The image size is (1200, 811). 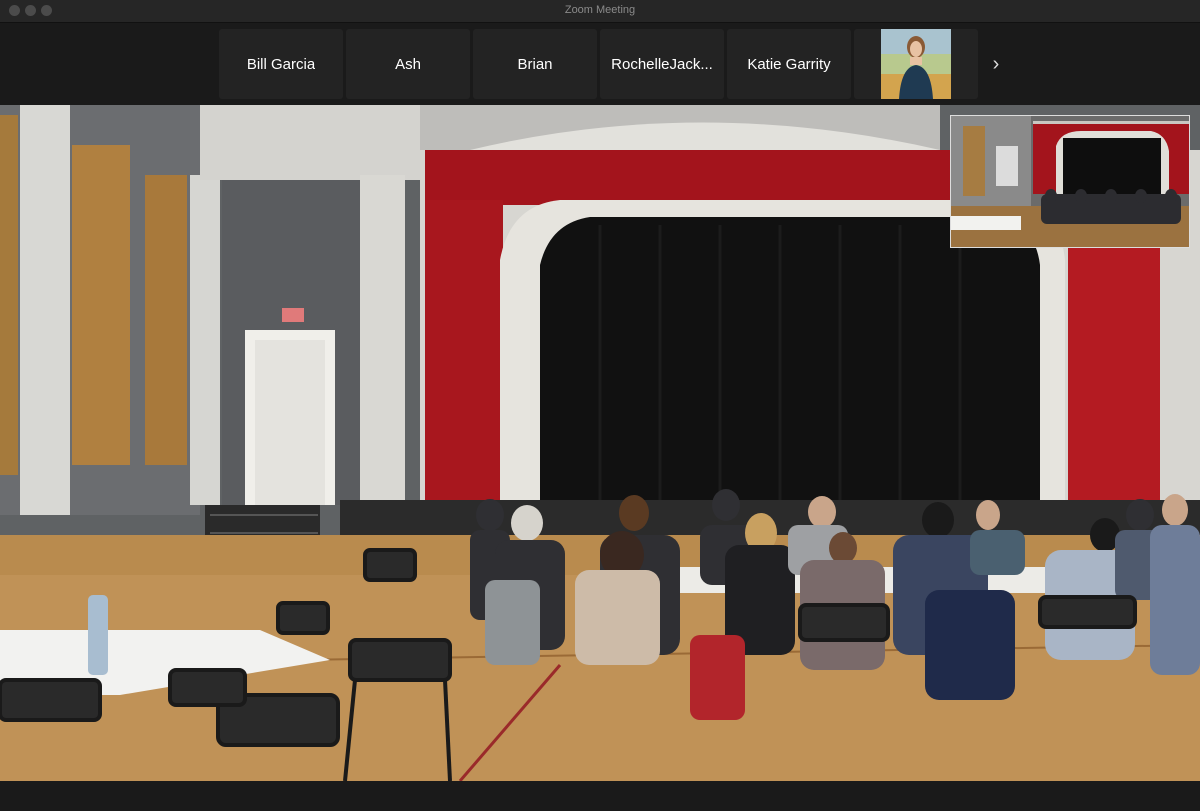 What do you see at coordinates (600, 796) in the screenshot?
I see `bottom-bar` at bounding box center [600, 796].